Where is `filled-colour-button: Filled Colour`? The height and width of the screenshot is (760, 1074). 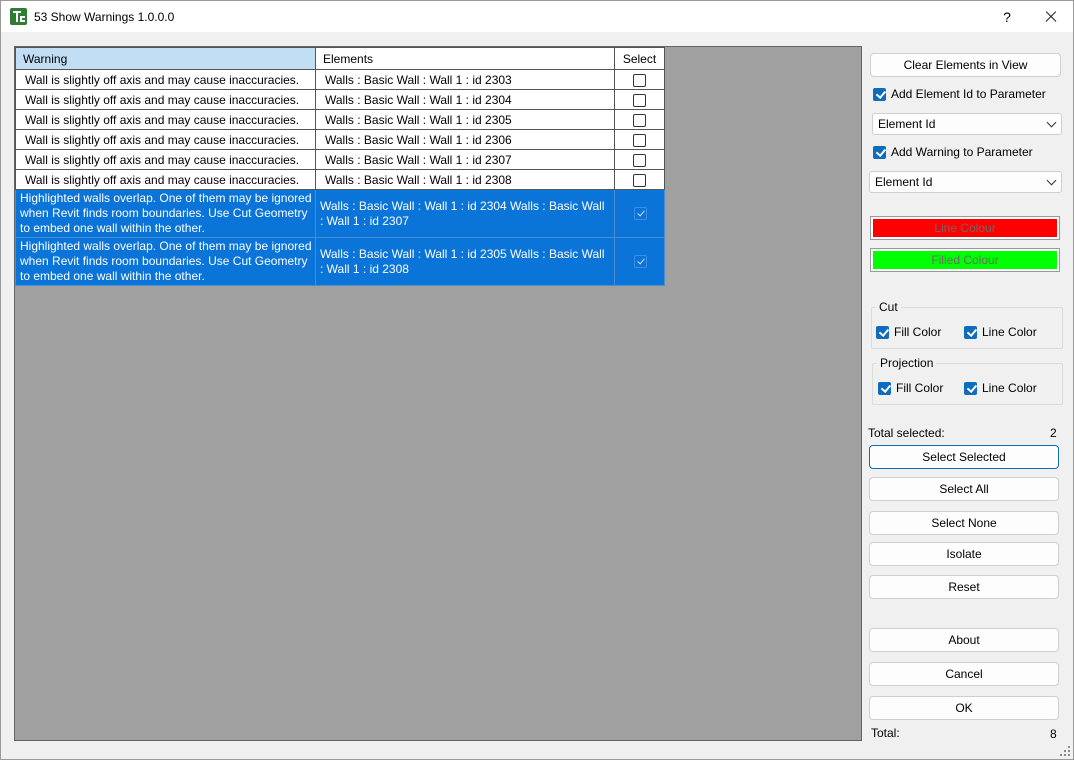
filled-colour-button: Filled Colour is located at coordinates (965, 260).